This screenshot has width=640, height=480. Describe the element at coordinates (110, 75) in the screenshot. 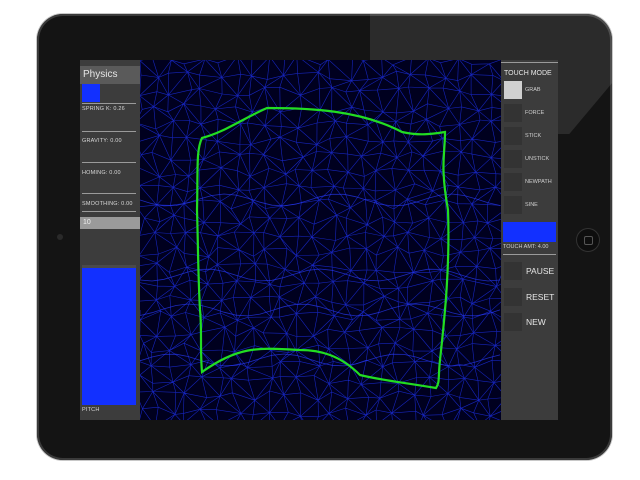

I see `physics-title: Physics` at that location.